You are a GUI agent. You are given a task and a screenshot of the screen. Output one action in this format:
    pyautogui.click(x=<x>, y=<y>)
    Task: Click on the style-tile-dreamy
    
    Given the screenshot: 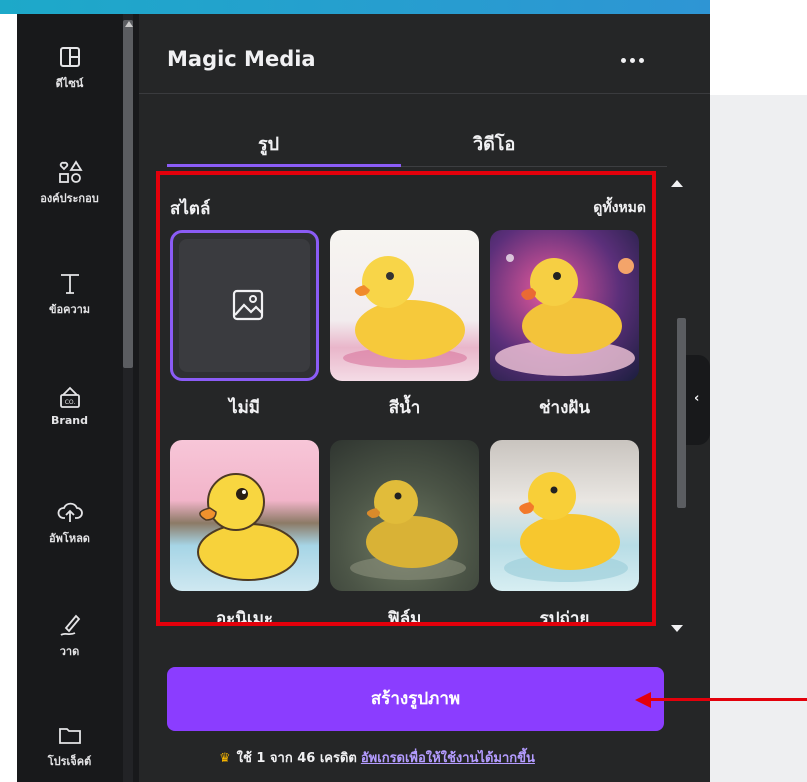 What is the action you would take?
    pyautogui.click(x=564, y=305)
    